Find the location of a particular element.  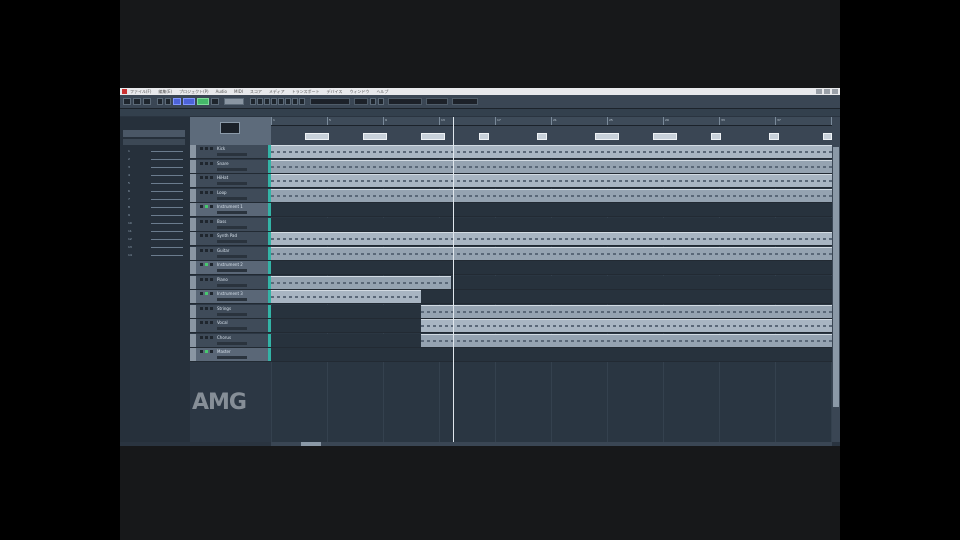

glue-tool is located at coordinates (274, 101).